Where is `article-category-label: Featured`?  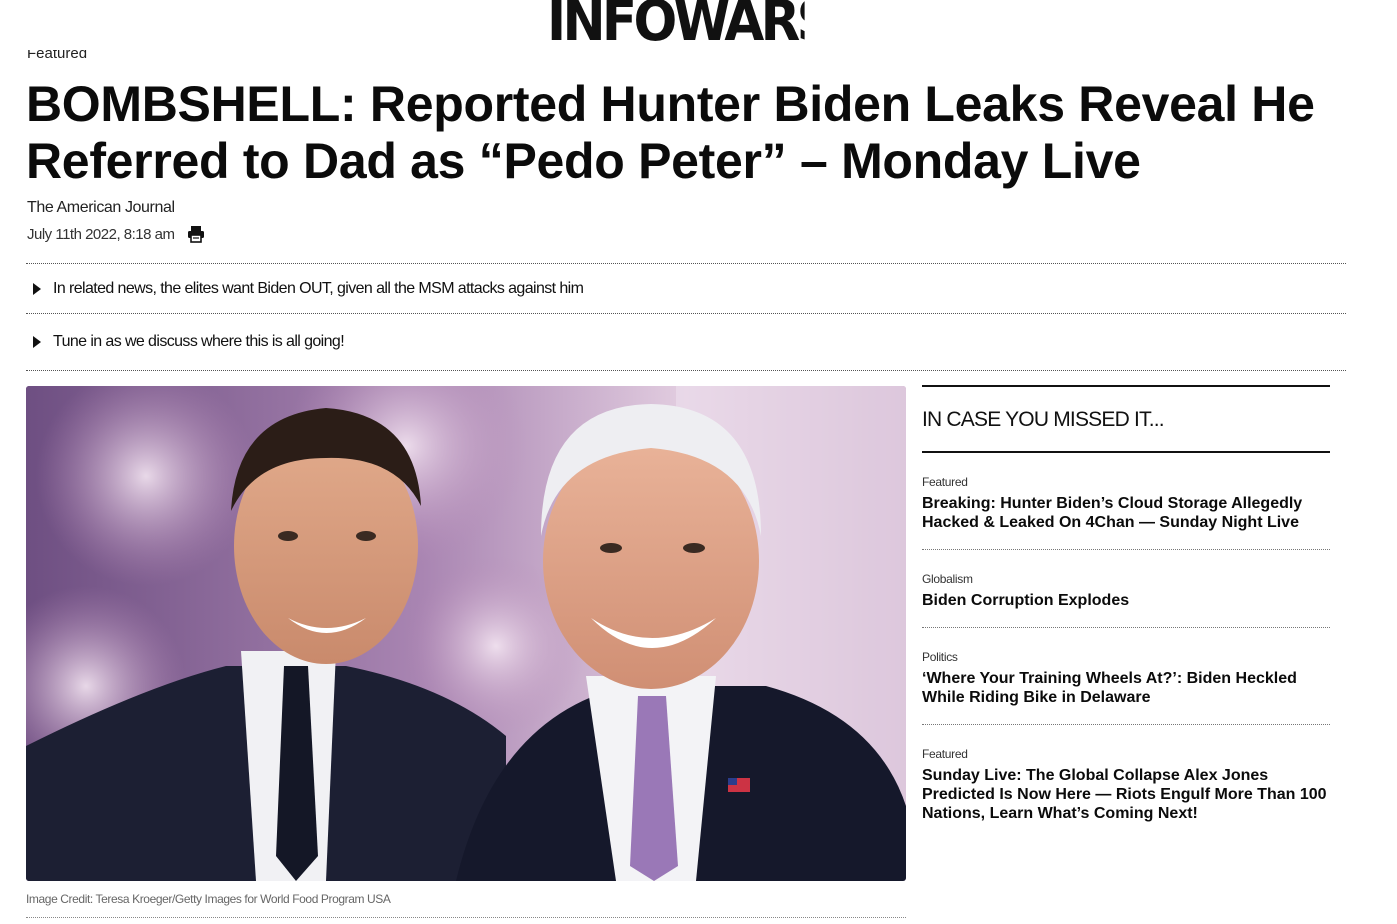
article-category-label: Featured is located at coordinates (57, 56).